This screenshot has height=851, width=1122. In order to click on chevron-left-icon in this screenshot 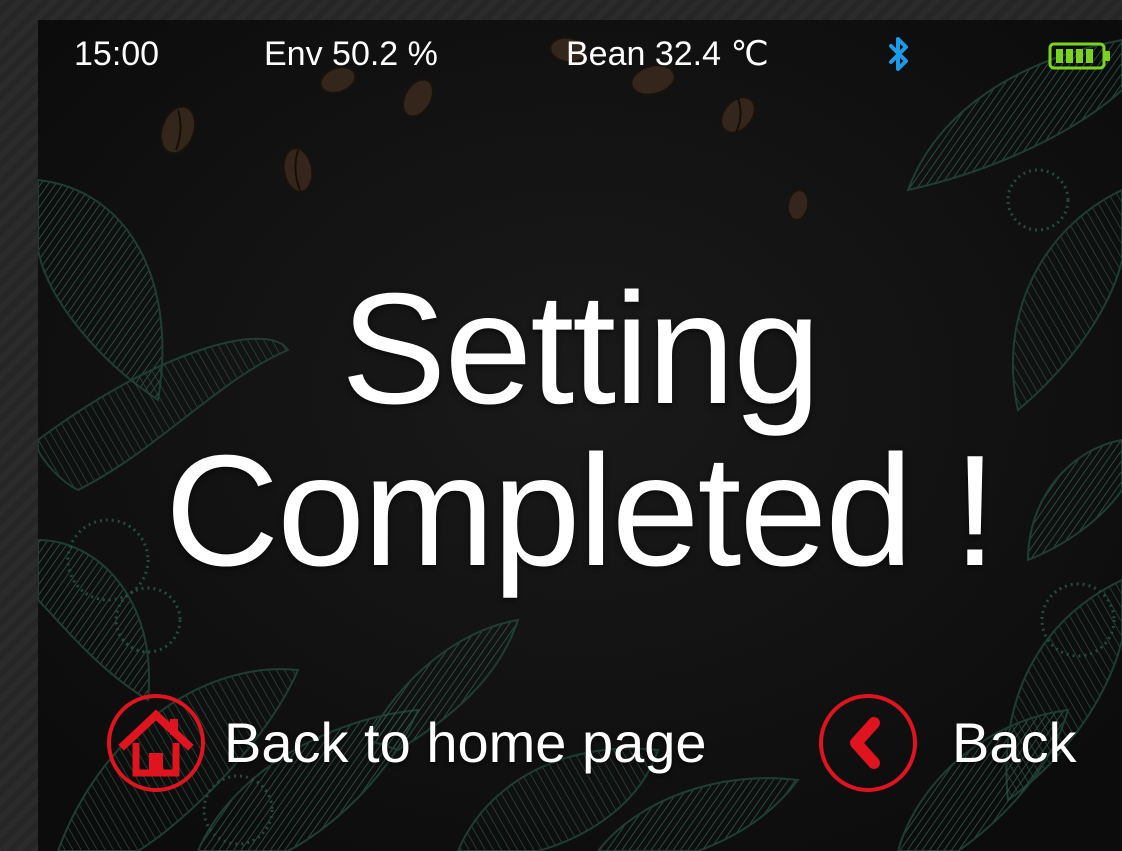, I will do `click(868, 743)`.